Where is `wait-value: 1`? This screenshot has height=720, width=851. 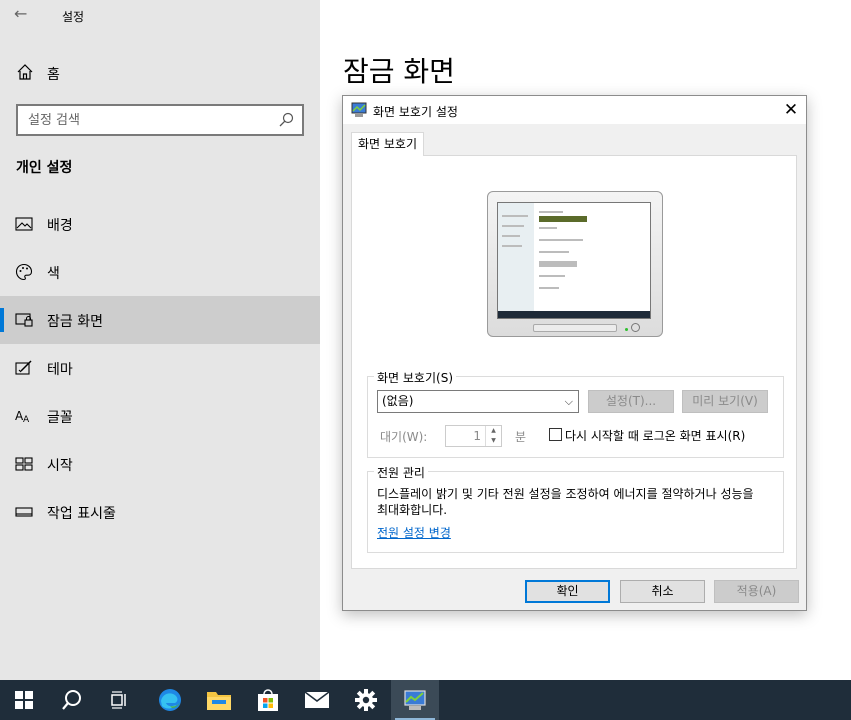 wait-value: 1 is located at coordinates (477, 436).